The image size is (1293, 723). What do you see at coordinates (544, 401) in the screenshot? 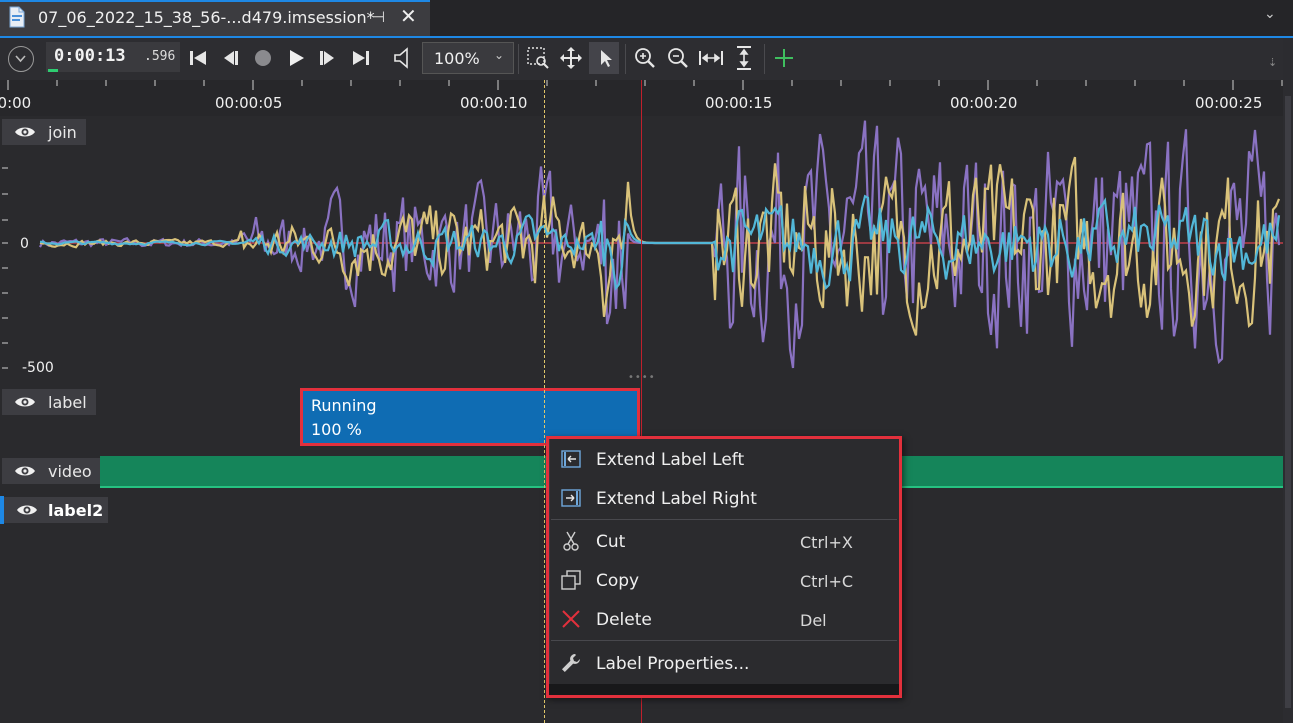
I see `playback-cursor` at bounding box center [544, 401].